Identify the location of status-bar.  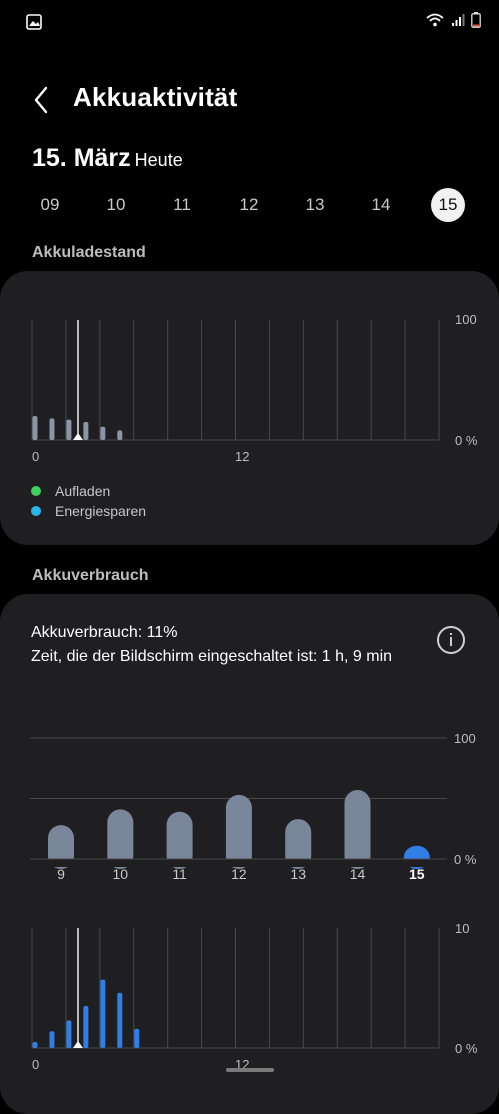
(249, 22).